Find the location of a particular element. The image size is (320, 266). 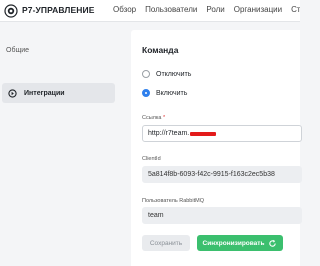

sync-icon is located at coordinates (272, 243).